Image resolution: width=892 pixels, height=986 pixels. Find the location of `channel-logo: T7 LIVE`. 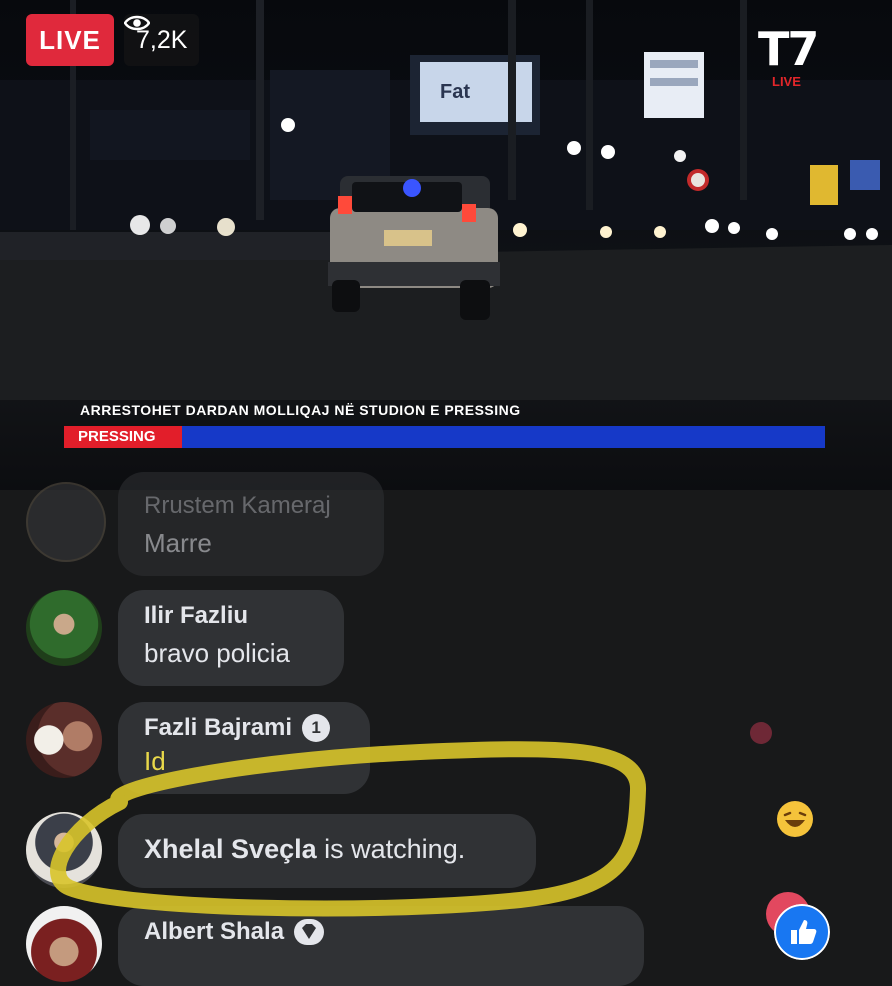

channel-logo: T7 LIVE is located at coordinates (797, 60).